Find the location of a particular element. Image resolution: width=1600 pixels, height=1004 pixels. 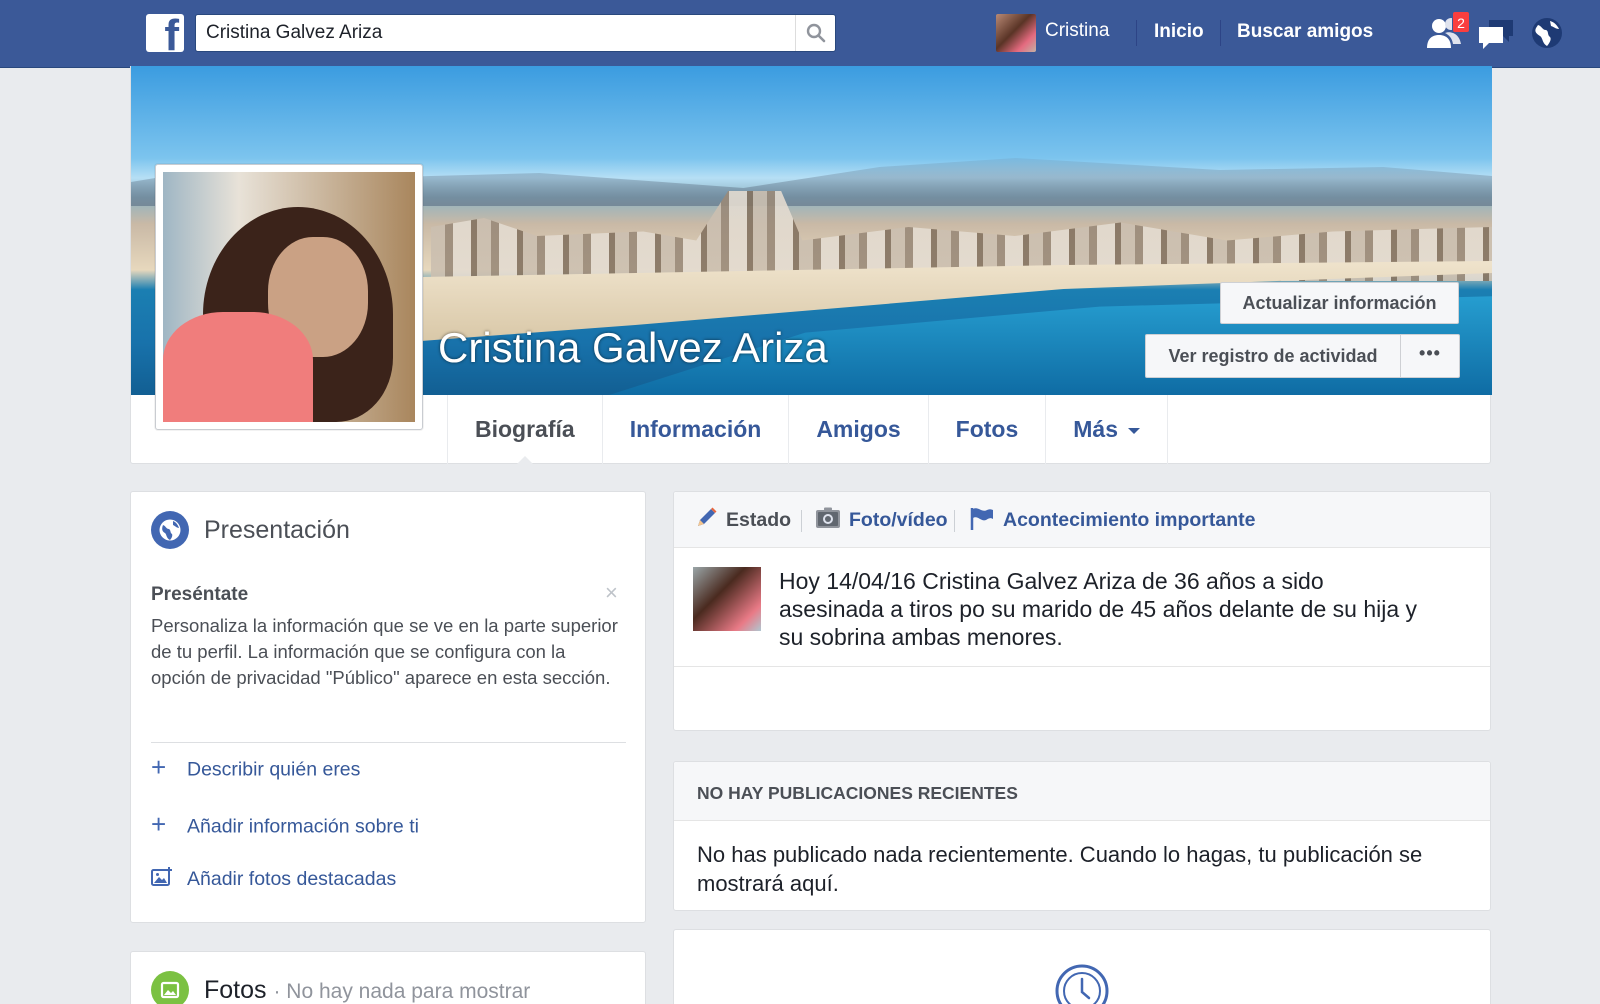

recent-posts-header: NO HAY PUBLICACIONES RECIENTES is located at coordinates (1082, 791).